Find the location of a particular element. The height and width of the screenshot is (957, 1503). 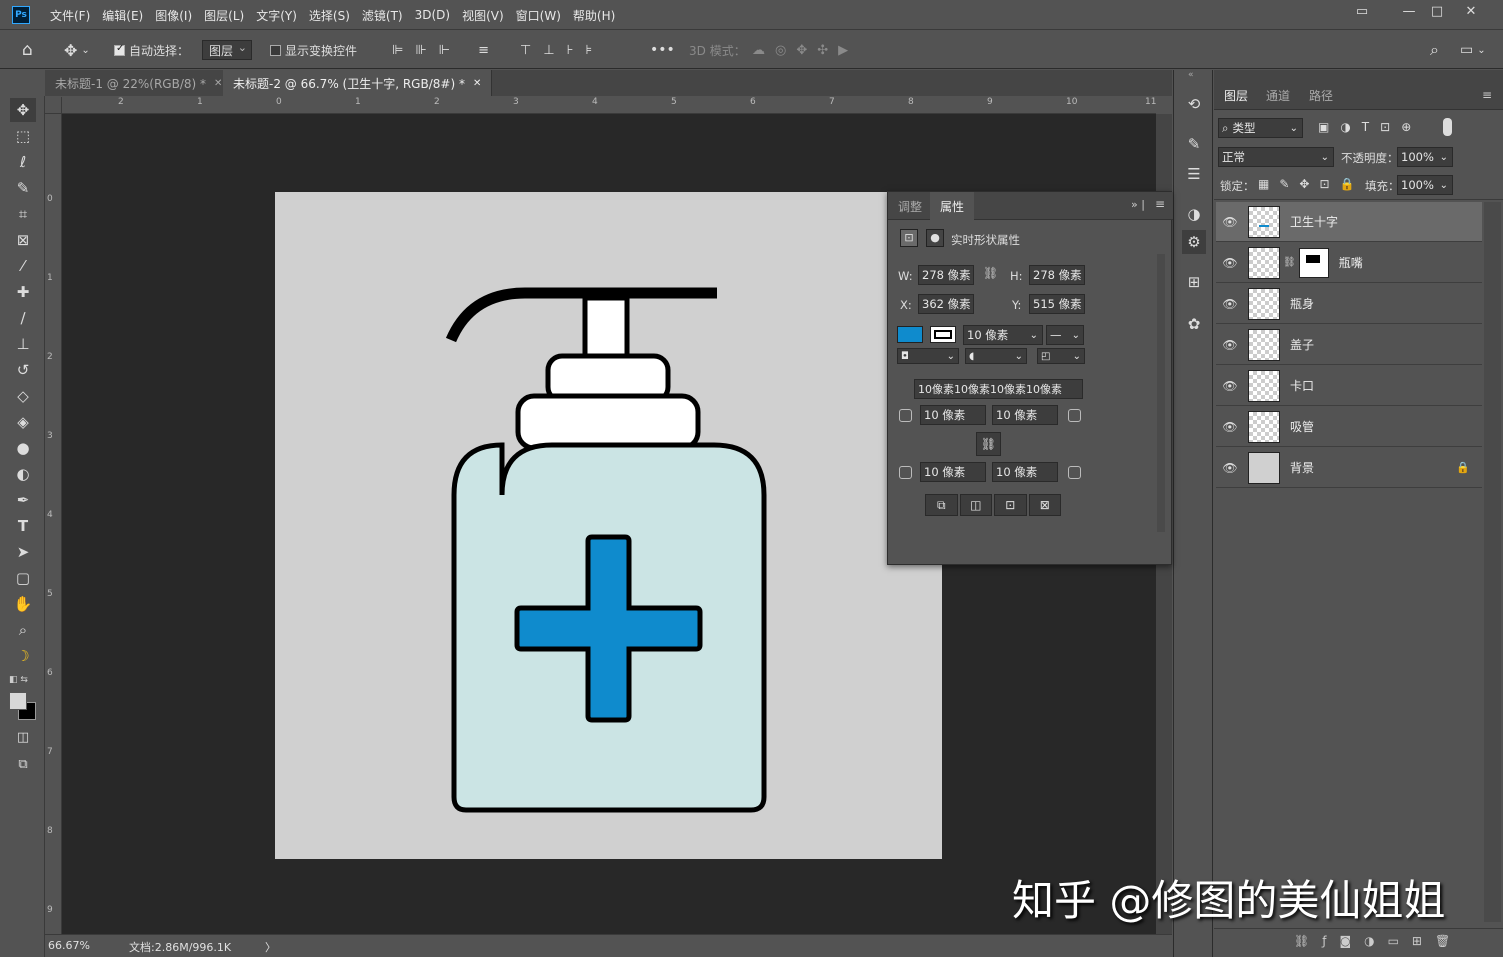

layer-row: 👁 盖子 is located at coordinates (1349, 345).